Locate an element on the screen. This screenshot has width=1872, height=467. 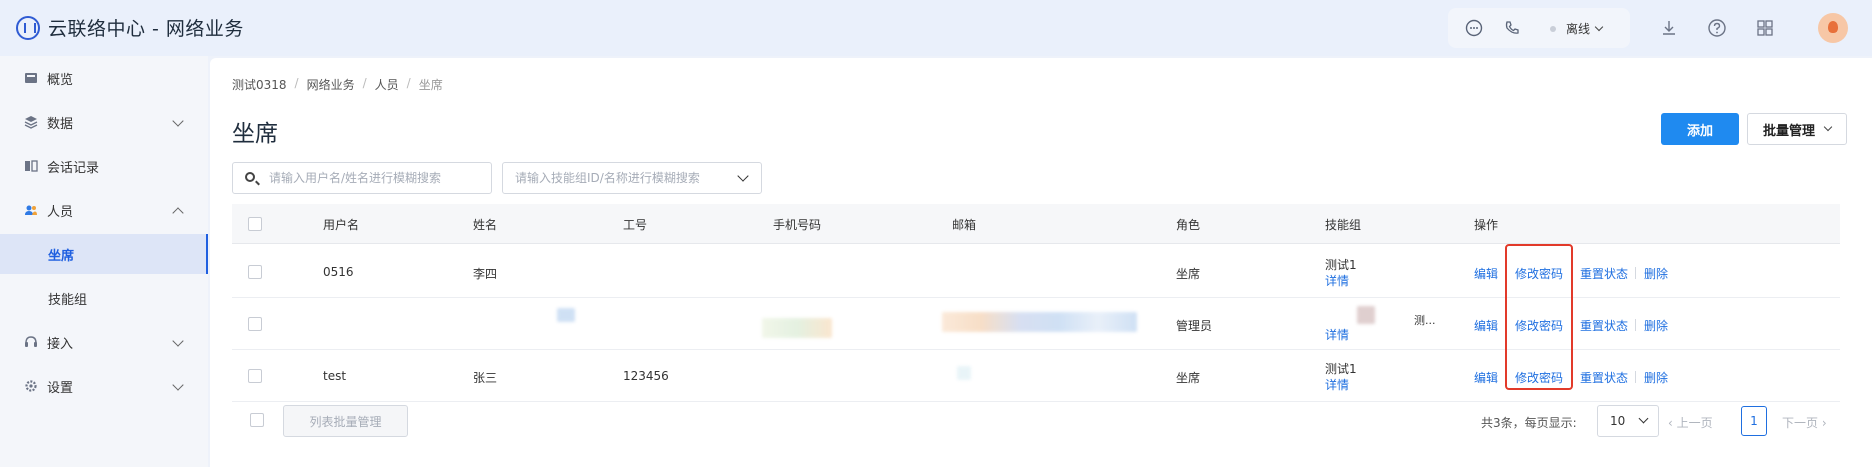
footer-select-checkbox is located at coordinates (257, 420).